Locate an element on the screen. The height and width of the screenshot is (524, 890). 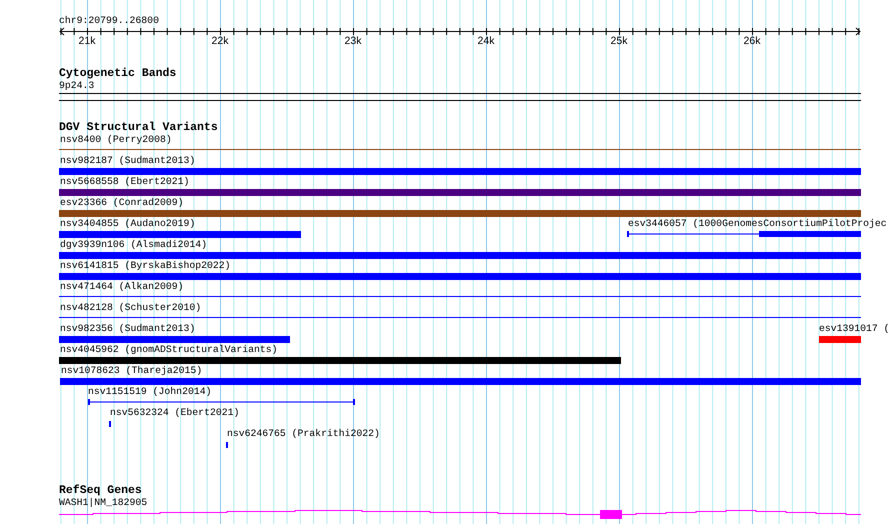
variant-label: nsv471464 (Alkan2009) is located at coordinates (122, 287).